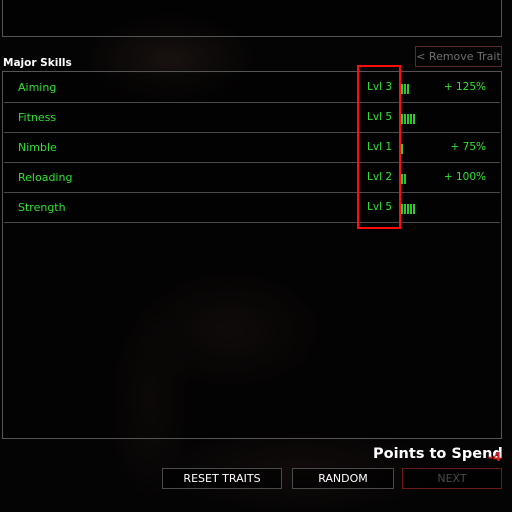 This screenshot has height=512, width=512. What do you see at coordinates (252, 88) in the screenshot?
I see `skill-row: Aiming Lvl 3 + 125%` at bounding box center [252, 88].